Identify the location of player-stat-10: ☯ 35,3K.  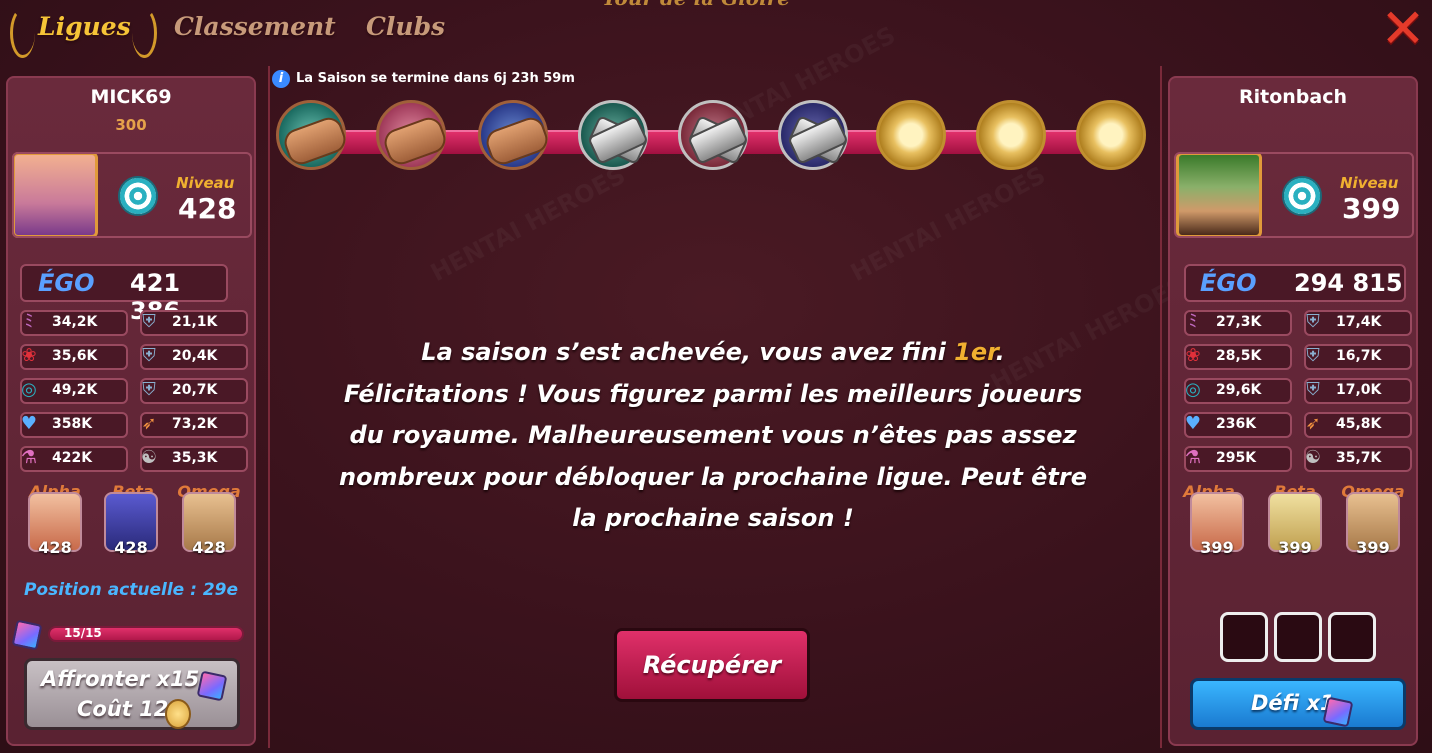
(194, 459).